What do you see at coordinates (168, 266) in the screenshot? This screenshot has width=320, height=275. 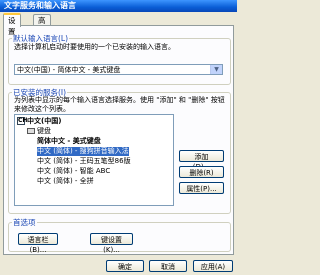 I see `cancel-button: 取消` at bounding box center [168, 266].